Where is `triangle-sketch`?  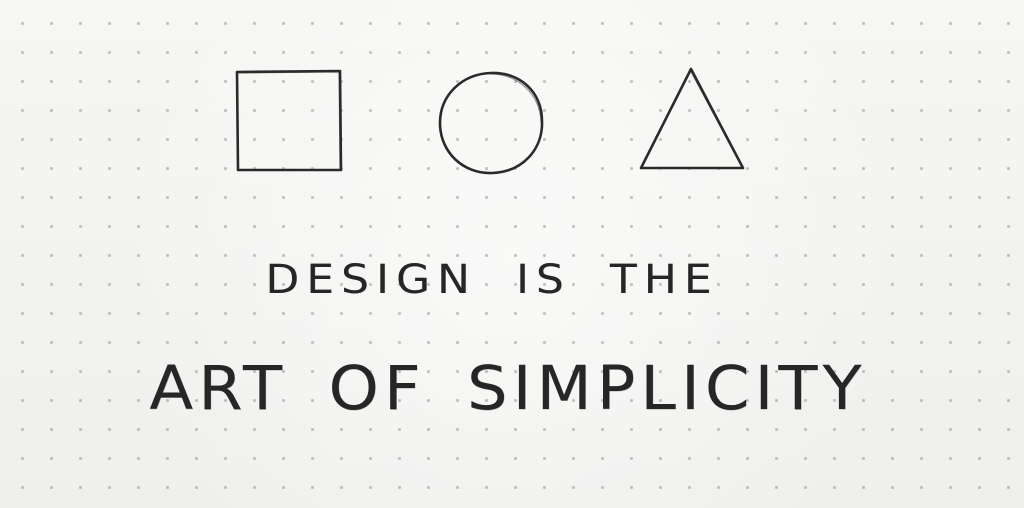
triangle-sketch is located at coordinates (692, 118).